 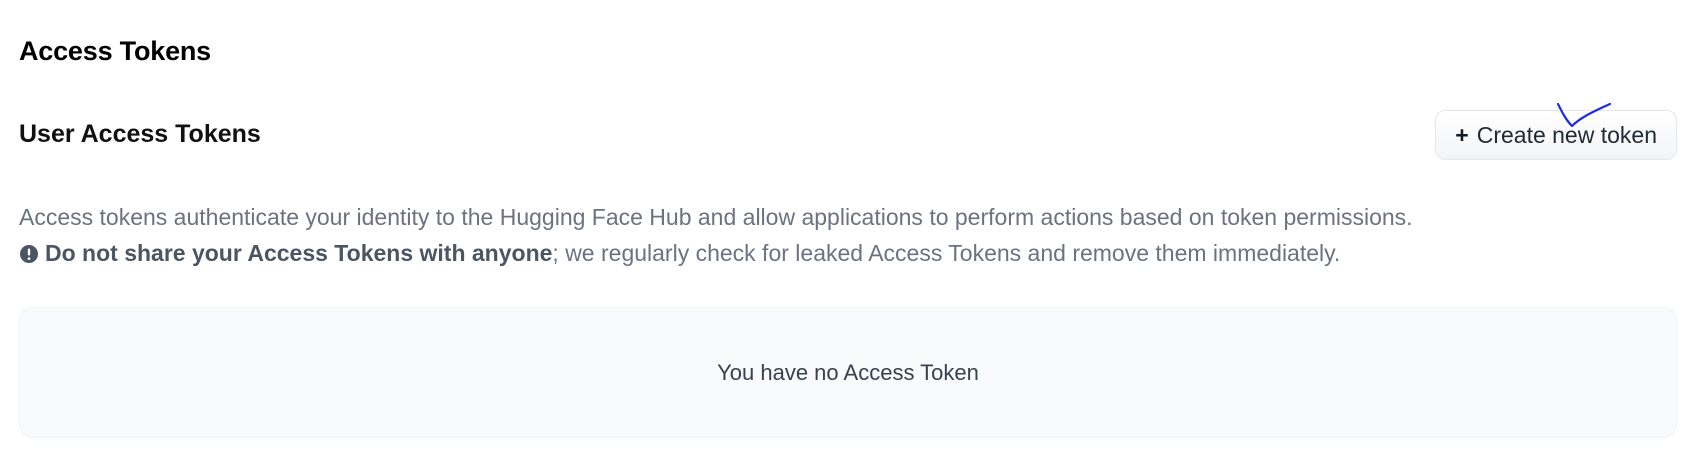 I want to click on exclamation-circle-icon, so click(x=29, y=254).